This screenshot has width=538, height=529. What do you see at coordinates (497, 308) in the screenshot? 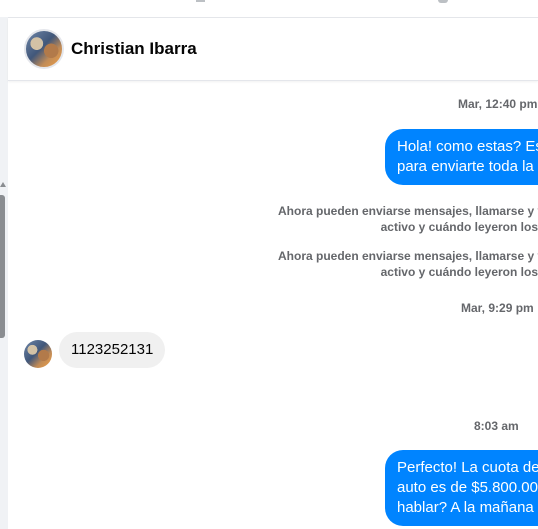
I see `timestamp: Mar, 9:29 pm` at bounding box center [497, 308].